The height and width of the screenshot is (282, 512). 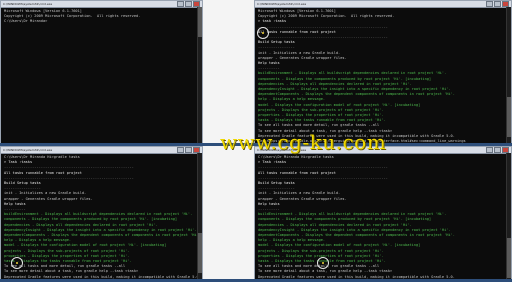 I want to click on watermark: www.cg-ku.com, so click(x=303, y=142).